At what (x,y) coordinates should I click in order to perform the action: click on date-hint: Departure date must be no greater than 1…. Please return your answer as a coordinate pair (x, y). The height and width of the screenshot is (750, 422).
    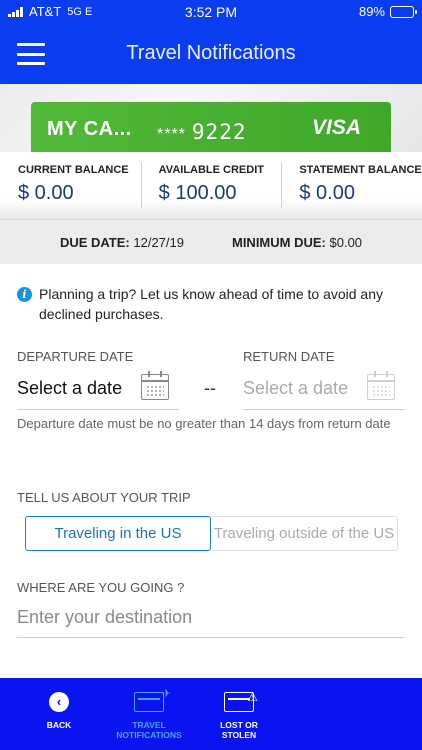
    Looking at the image, I should click on (204, 423).